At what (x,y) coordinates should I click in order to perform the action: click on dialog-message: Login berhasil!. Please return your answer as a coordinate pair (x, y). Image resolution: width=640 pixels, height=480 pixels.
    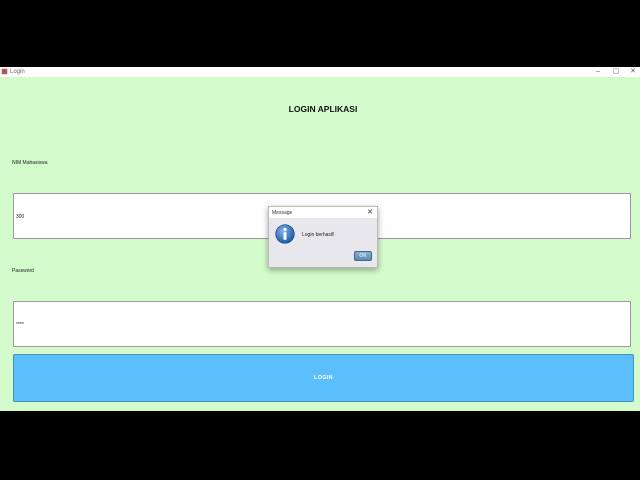
    Looking at the image, I should click on (318, 235).